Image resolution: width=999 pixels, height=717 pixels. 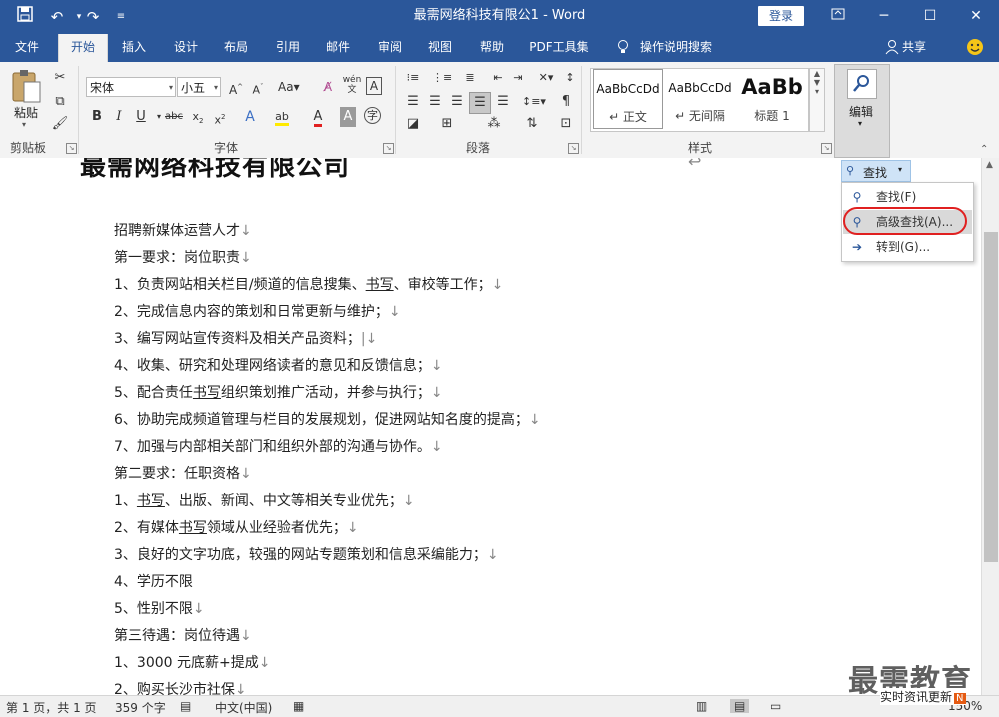 What do you see at coordinates (258, 87) in the screenshot?
I see `shrink-font-icon: Aˇ` at bounding box center [258, 87].